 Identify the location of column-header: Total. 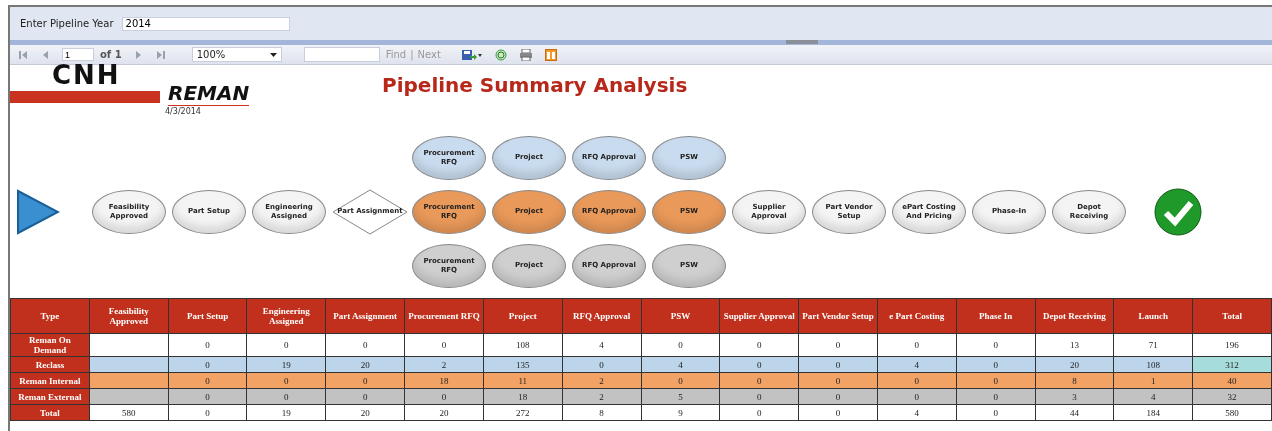
(1232, 316).